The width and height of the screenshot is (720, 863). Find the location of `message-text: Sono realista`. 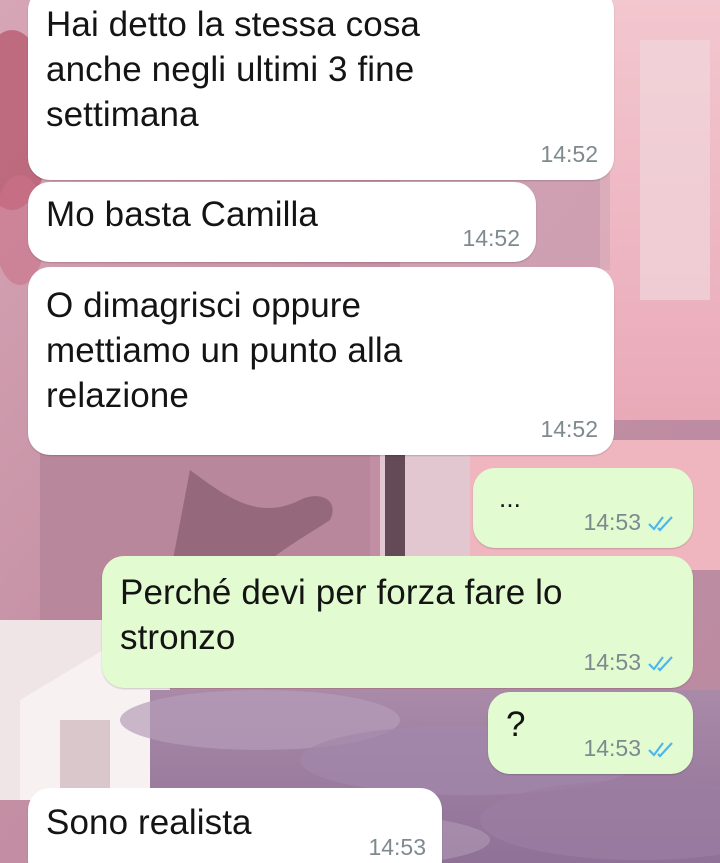

message-text: Sono realista is located at coordinates (149, 822).